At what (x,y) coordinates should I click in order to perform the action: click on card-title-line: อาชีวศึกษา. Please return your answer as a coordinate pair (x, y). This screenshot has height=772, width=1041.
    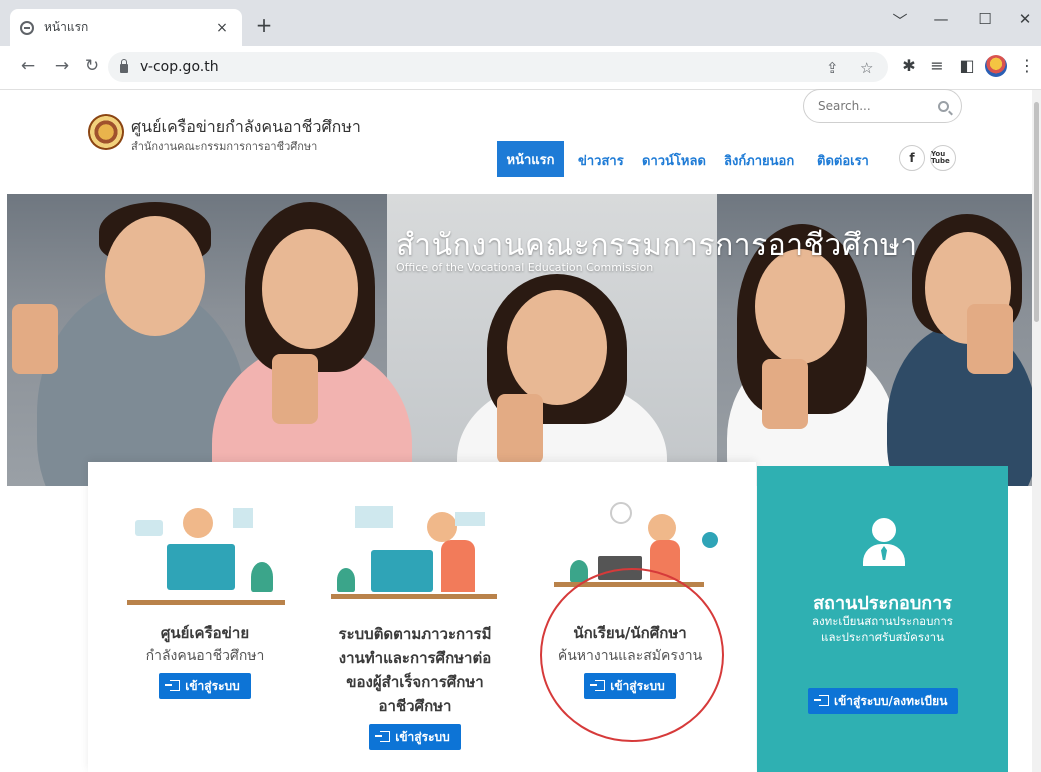
    Looking at the image, I should click on (415, 706).